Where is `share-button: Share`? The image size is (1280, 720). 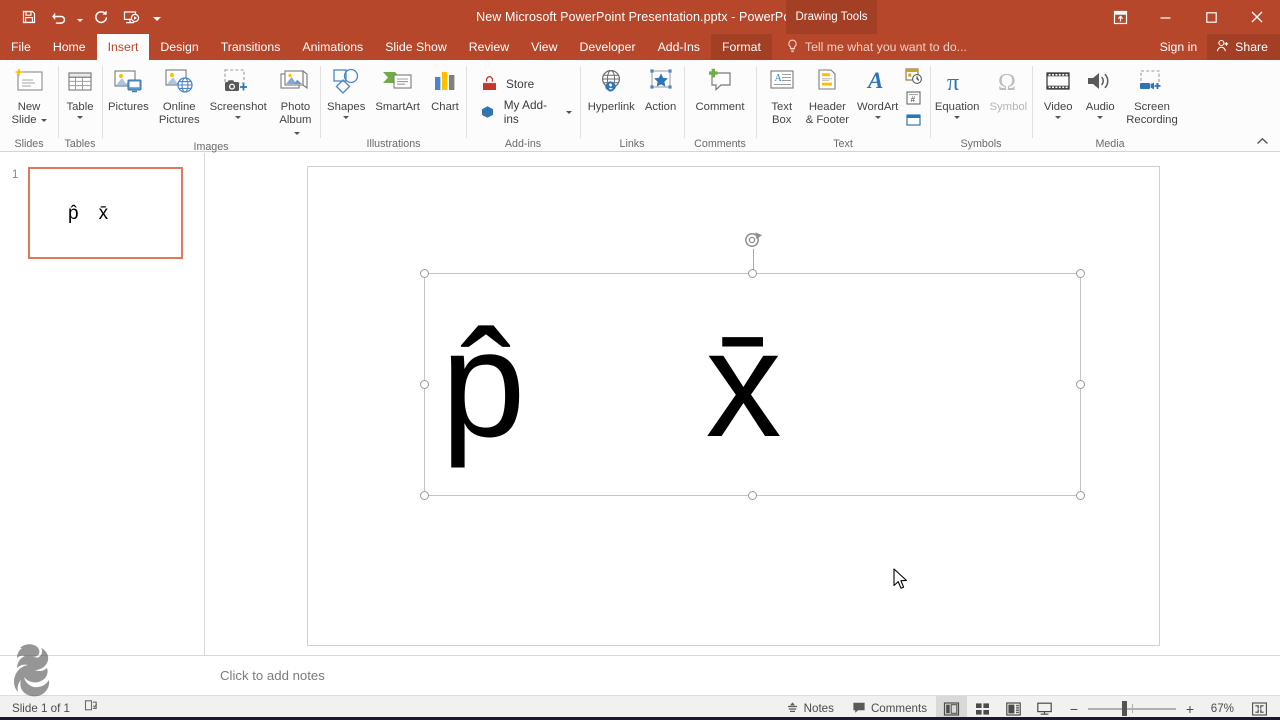
share-button: Share is located at coordinates (1243, 47).